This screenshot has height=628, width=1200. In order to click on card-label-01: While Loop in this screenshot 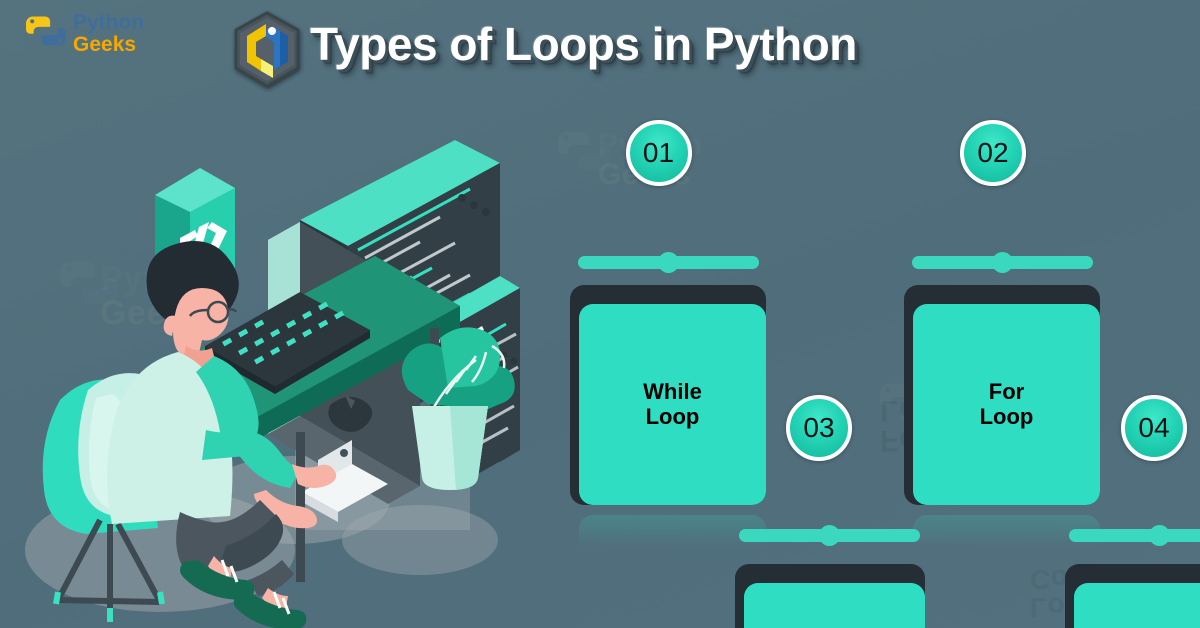, I will do `click(672, 403)`.